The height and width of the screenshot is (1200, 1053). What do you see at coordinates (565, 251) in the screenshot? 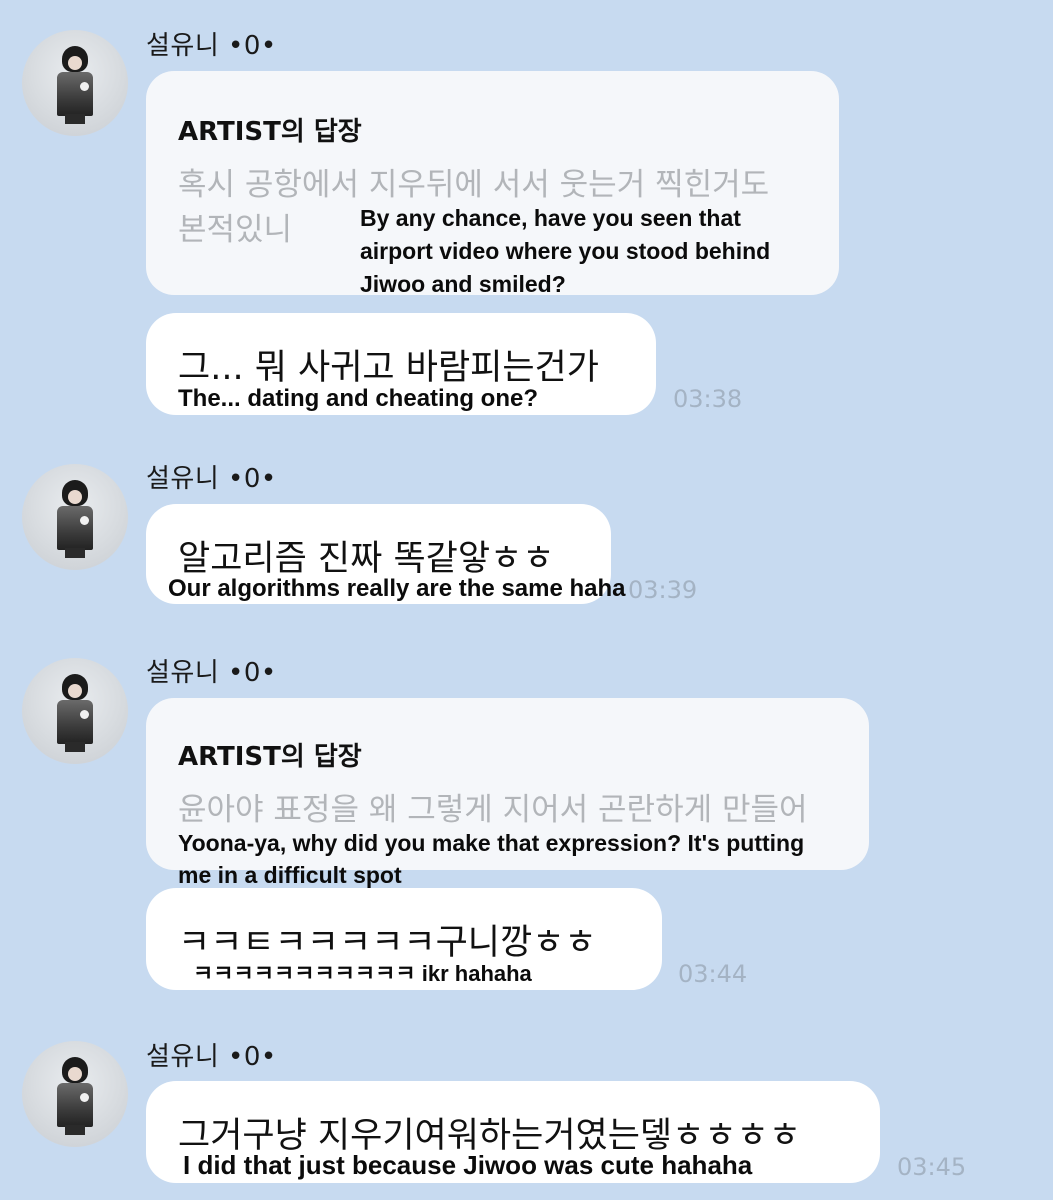
I see `translation-caption: airport video where you stood behind` at bounding box center [565, 251].